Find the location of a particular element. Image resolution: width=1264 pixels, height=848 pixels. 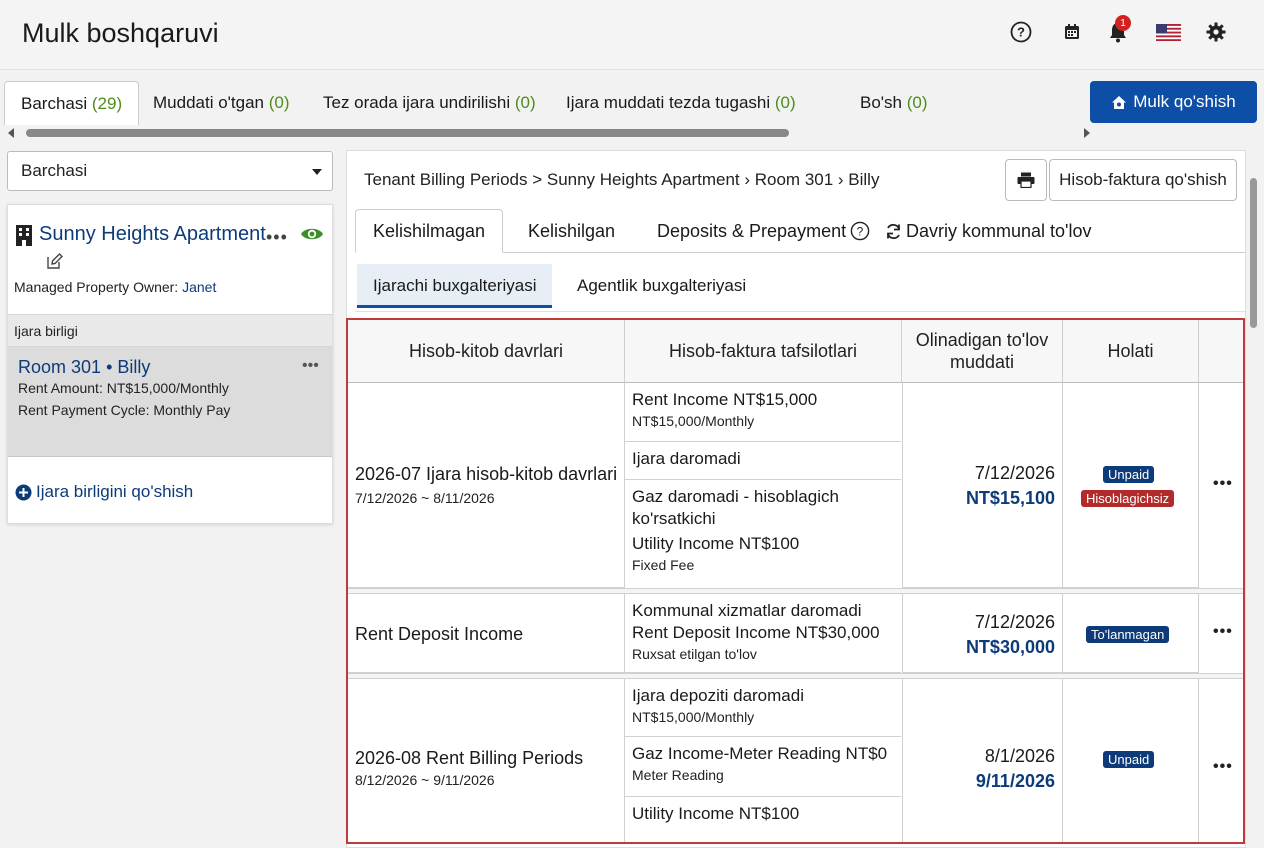

calendar-icon is located at coordinates (1072, 32).